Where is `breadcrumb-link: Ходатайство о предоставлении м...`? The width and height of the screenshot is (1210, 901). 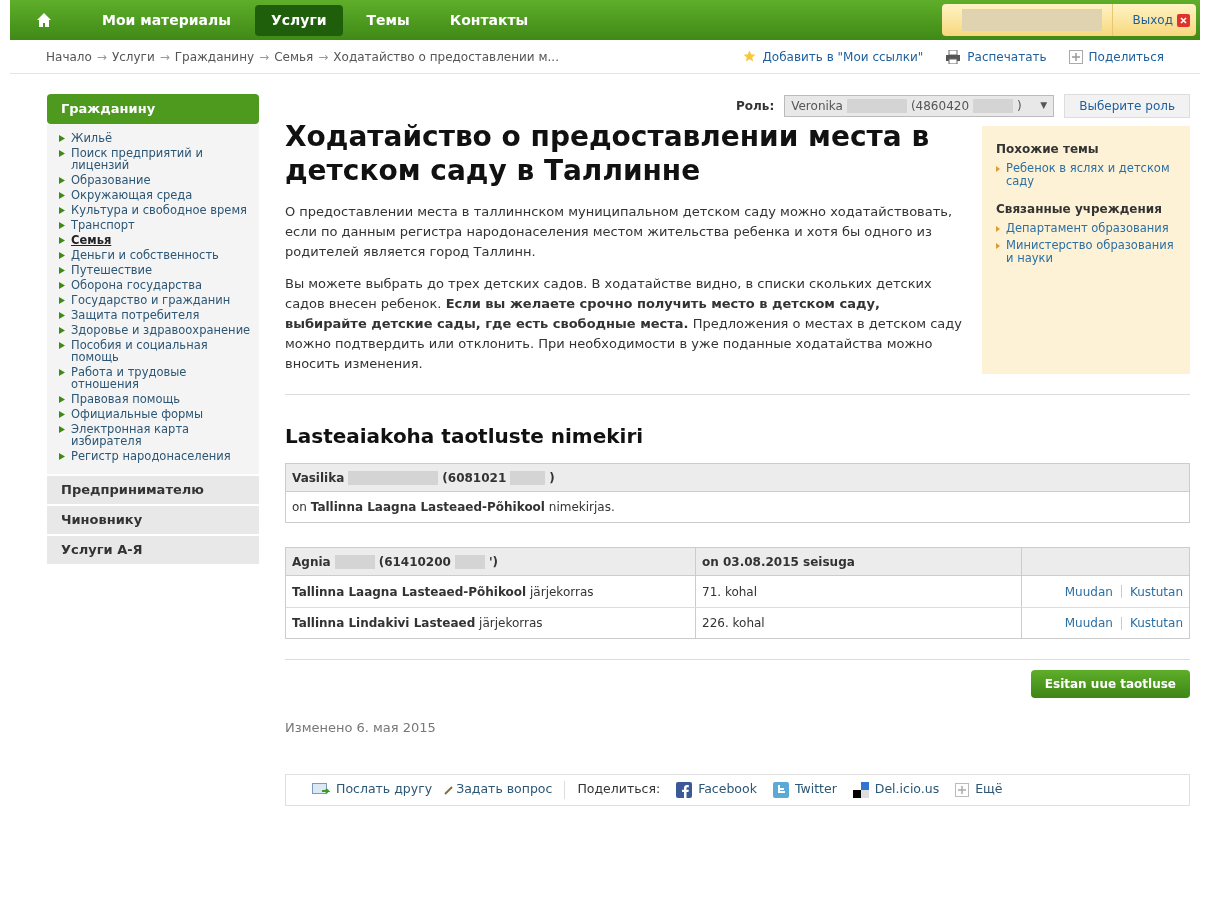 breadcrumb-link: Ходатайство о предоставлении м... is located at coordinates (446, 56).